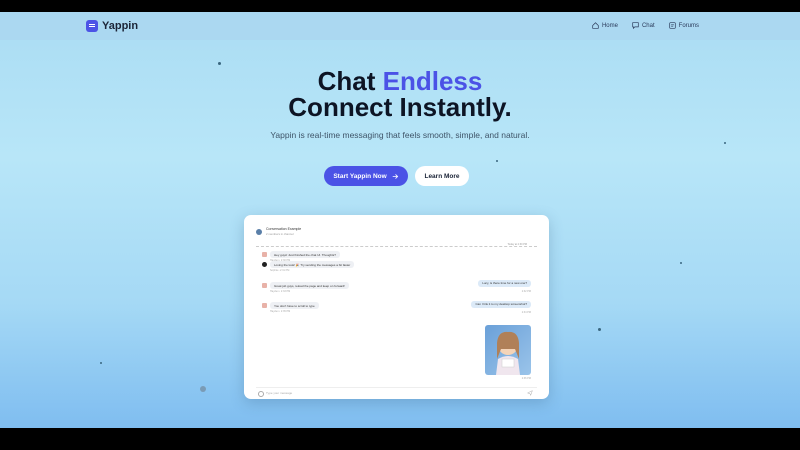  What do you see at coordinates (284, 229) in the screenshot?
I see `channel-title: Conversation Example` at bounding box center [284, 229].